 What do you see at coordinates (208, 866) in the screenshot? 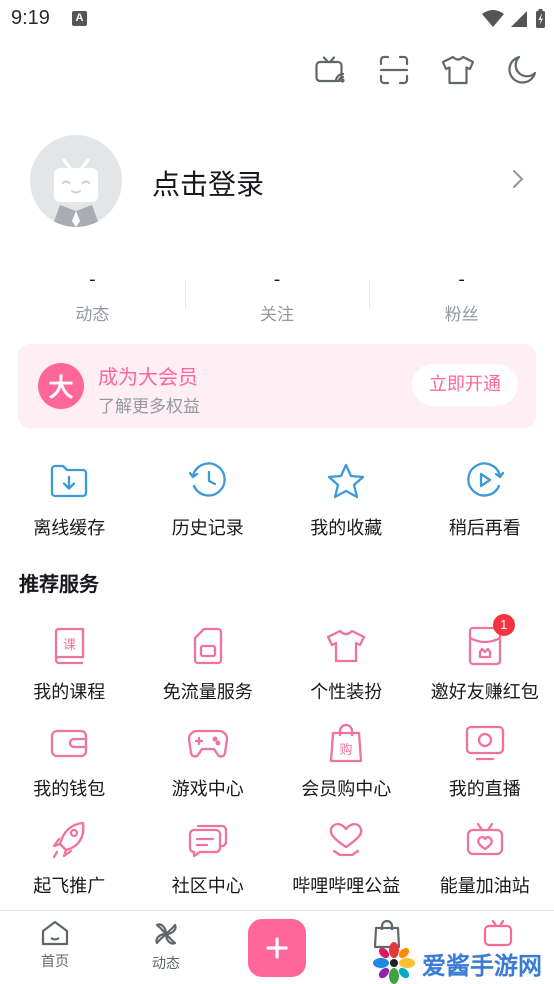
I see `service-community: 社区中心` at bounding box center [208, 866].